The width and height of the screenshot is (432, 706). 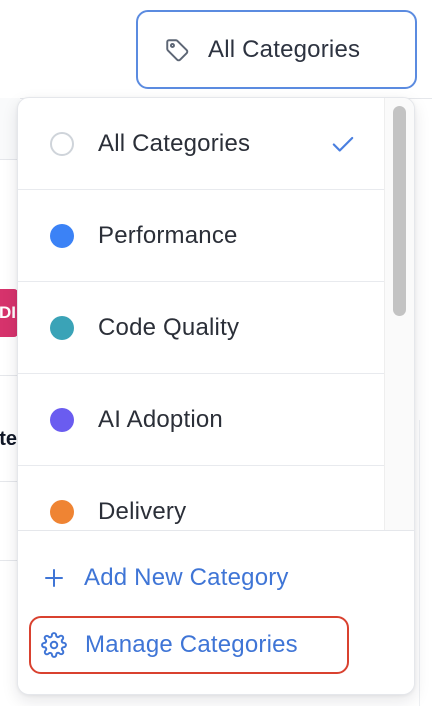 I want to click on category-option-label: AI Adoption, so click(x=160, y=419).